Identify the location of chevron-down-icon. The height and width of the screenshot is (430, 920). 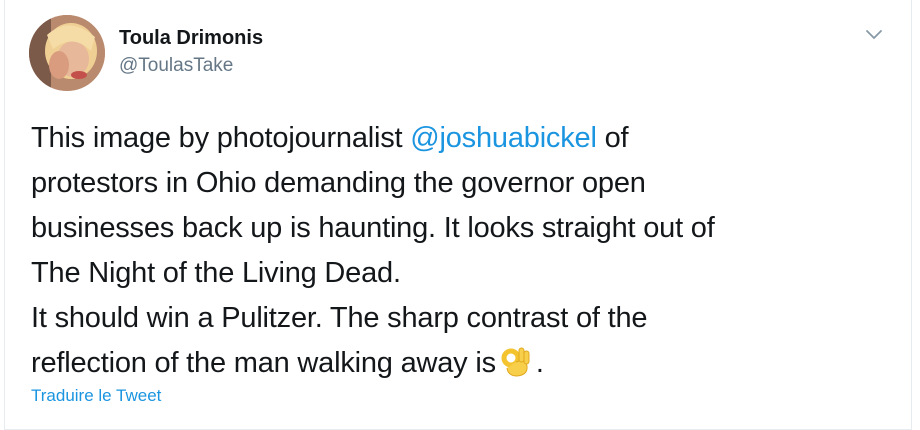
(874, 34).